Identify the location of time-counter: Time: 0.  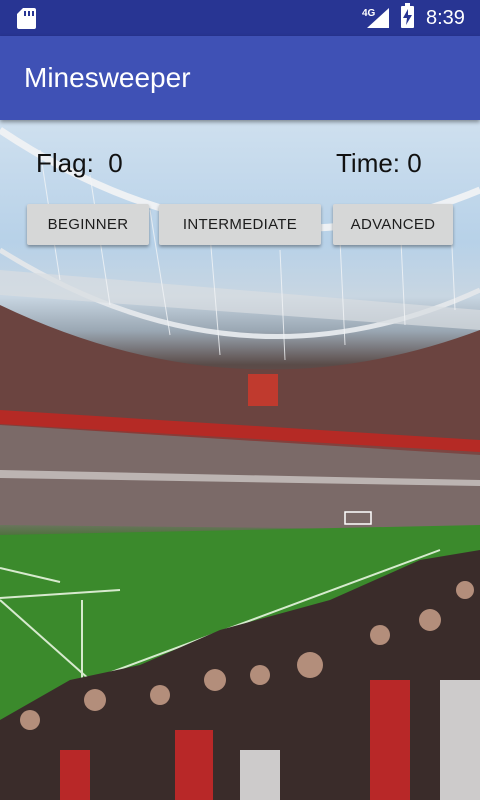
(379, 163).